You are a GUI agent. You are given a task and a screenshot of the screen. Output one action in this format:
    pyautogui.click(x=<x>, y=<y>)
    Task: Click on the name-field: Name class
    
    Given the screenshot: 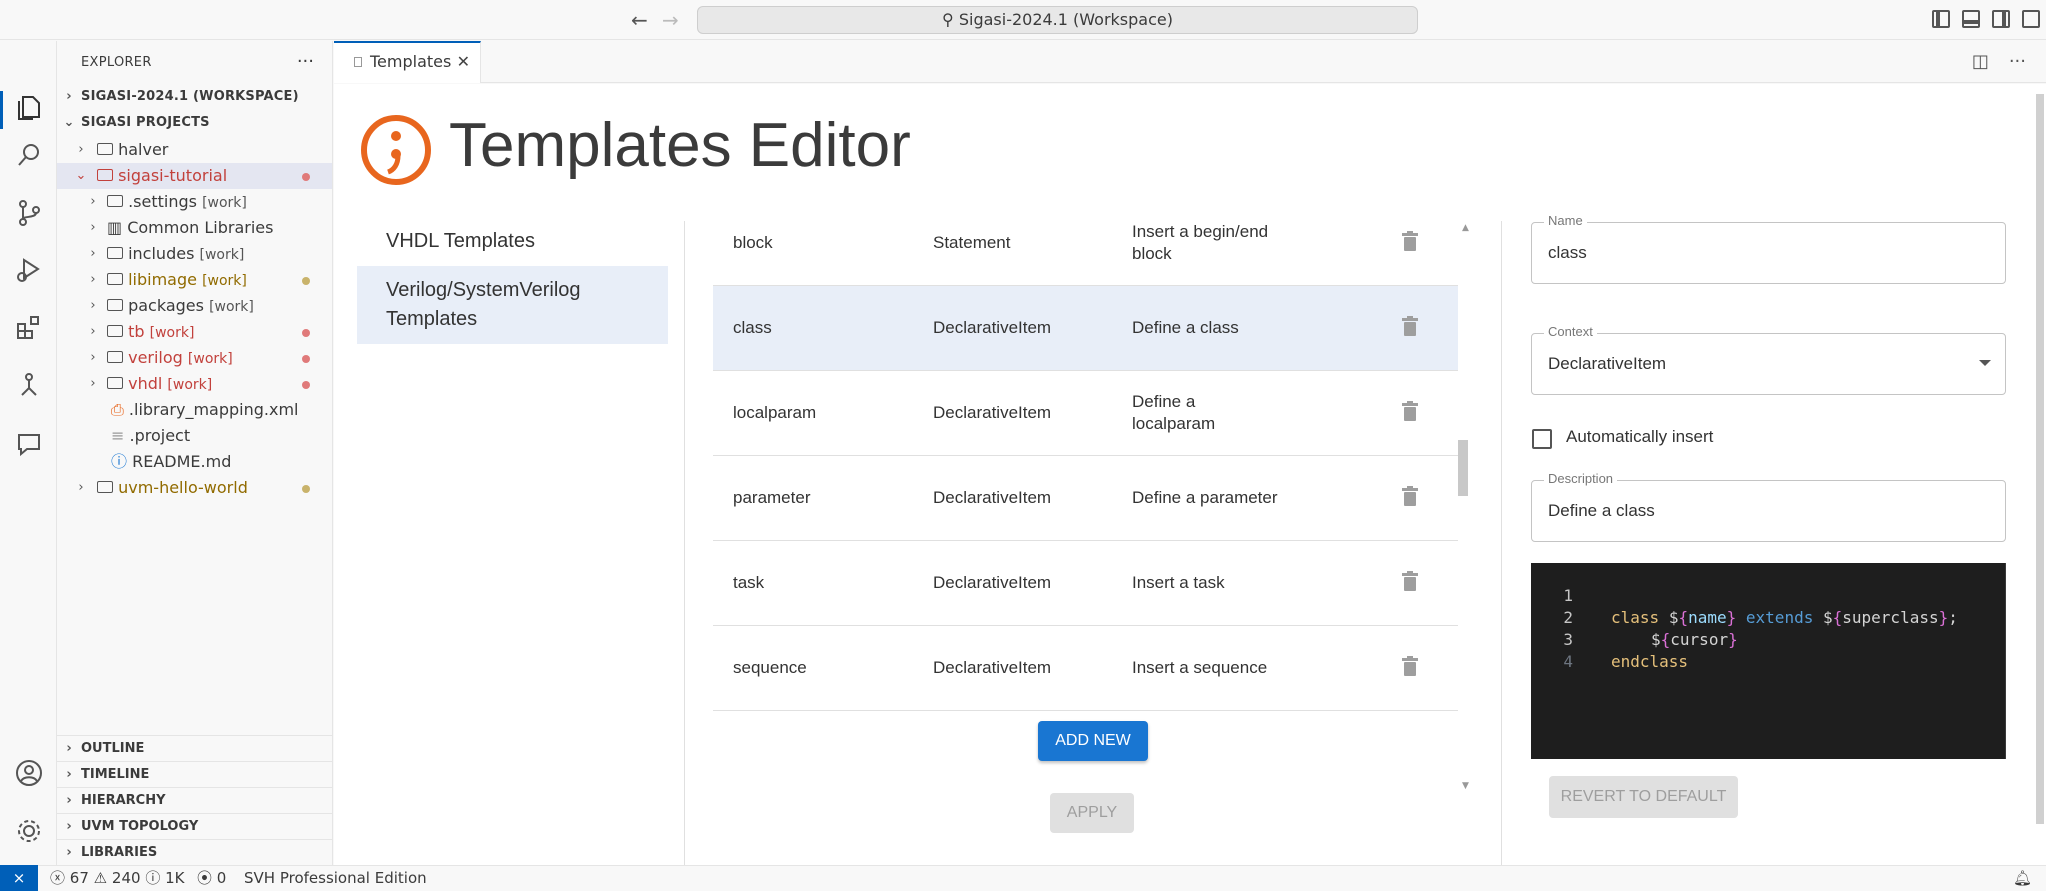 What is the action you would take?
    pyautogui.click(x=1768, y=248)
    